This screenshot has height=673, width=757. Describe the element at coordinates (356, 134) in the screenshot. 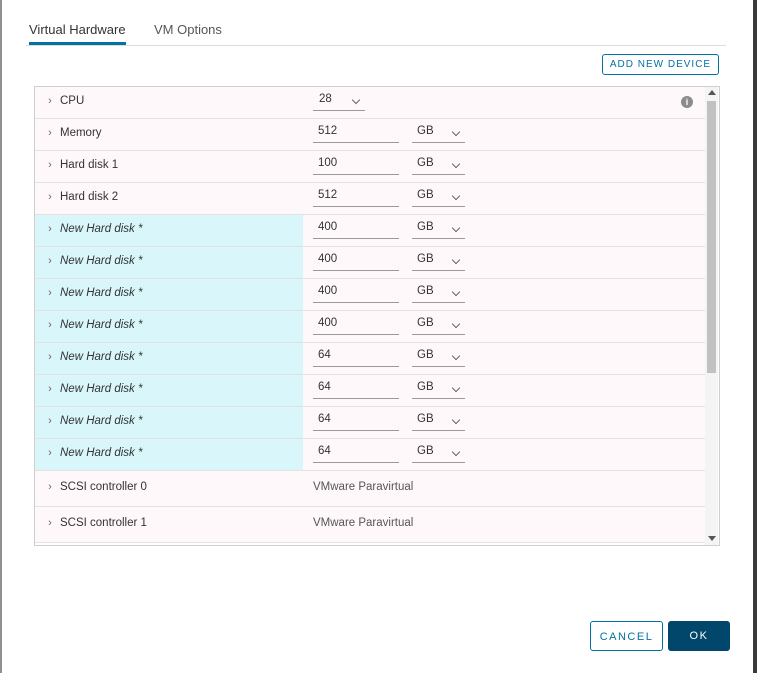

I see `memory-input: 512` at that location.